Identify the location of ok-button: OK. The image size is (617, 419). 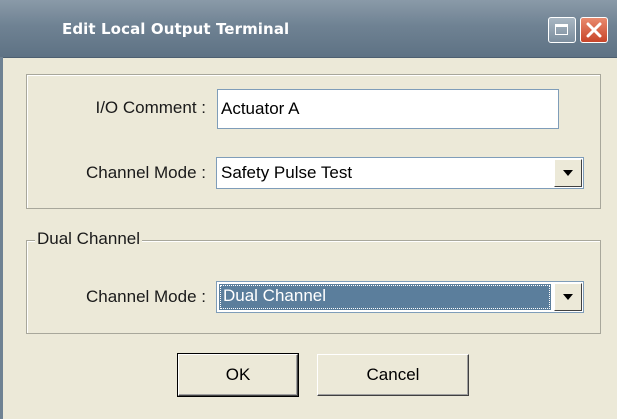
(238, 375).